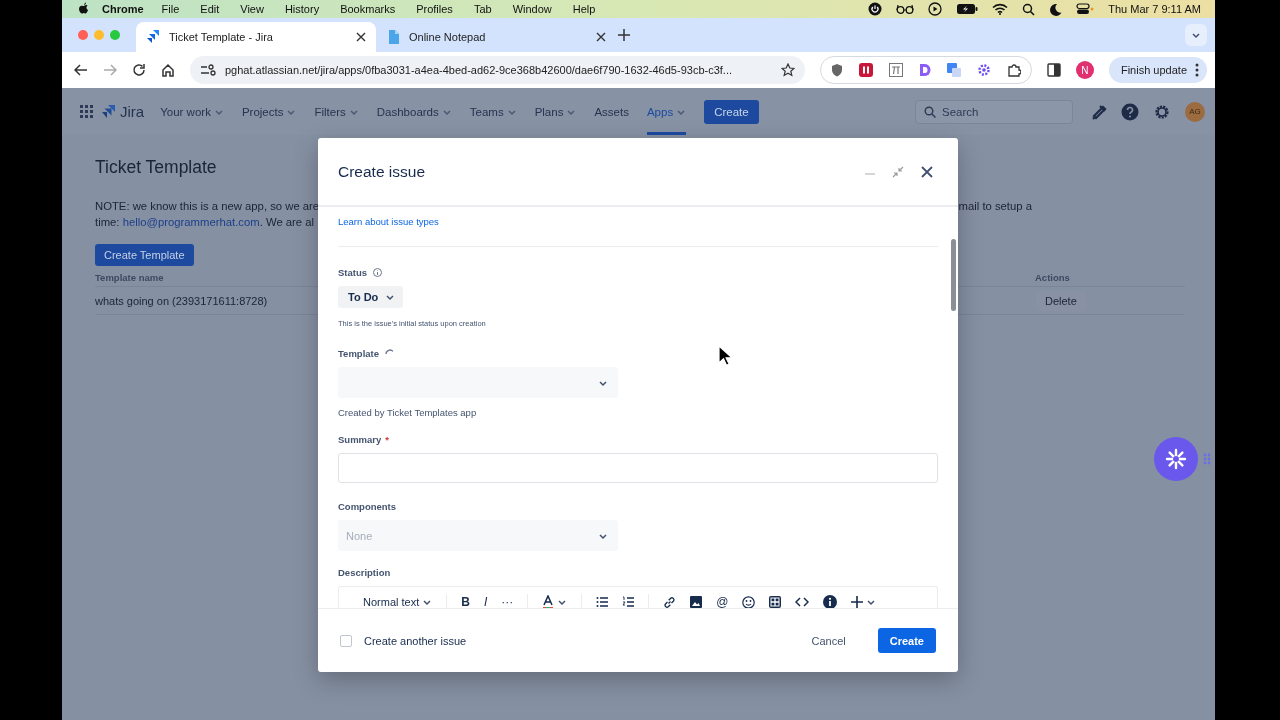  Describe the element at coordinates (507, 601) in the screenshot. I see `format-button: ···` at that location.